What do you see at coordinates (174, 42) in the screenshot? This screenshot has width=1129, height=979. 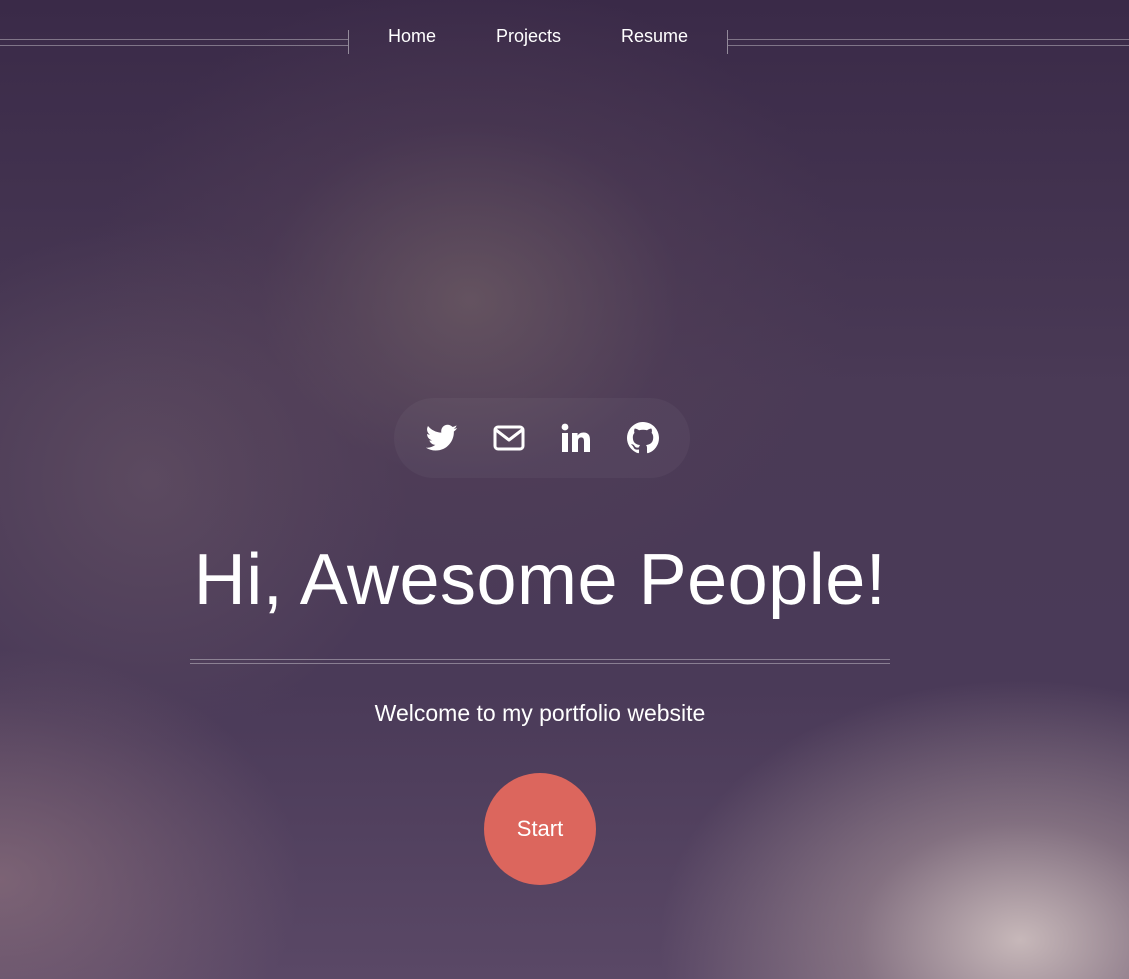 I see `nav-divider-left` at bounding box center [174, 42].